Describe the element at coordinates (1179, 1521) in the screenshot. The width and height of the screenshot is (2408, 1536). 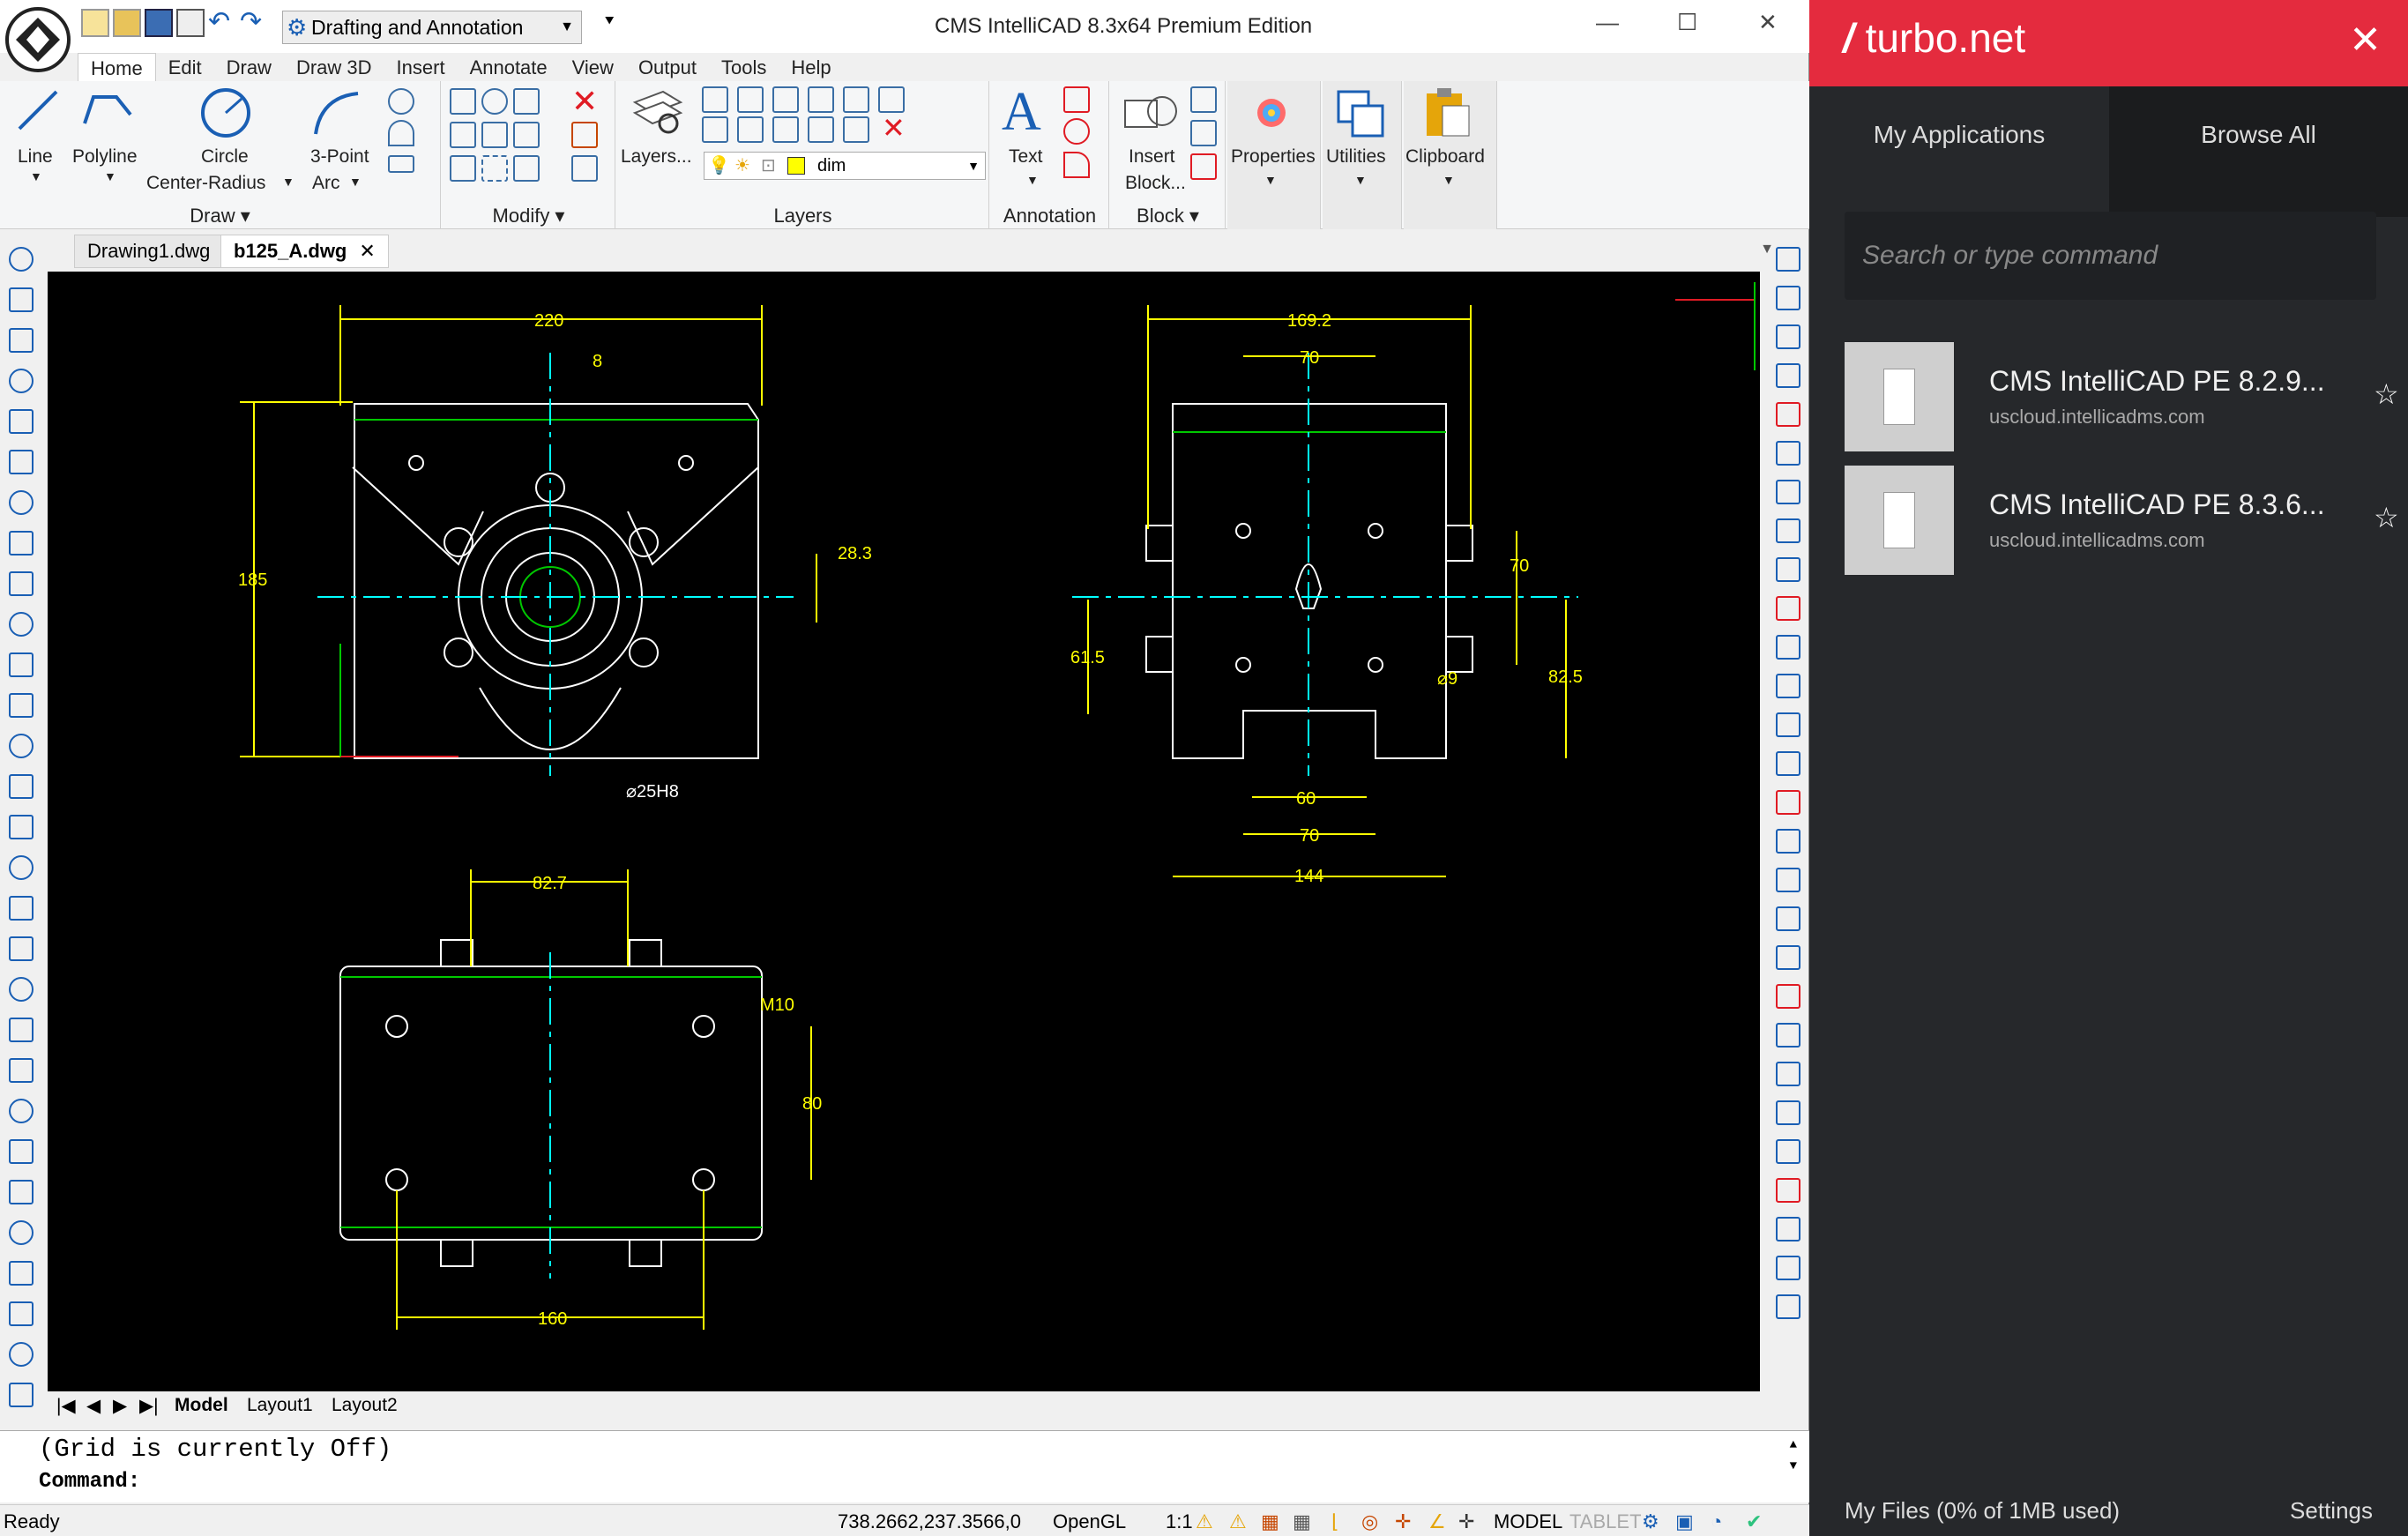
I see `annotation-scale: 1:1` at that location.